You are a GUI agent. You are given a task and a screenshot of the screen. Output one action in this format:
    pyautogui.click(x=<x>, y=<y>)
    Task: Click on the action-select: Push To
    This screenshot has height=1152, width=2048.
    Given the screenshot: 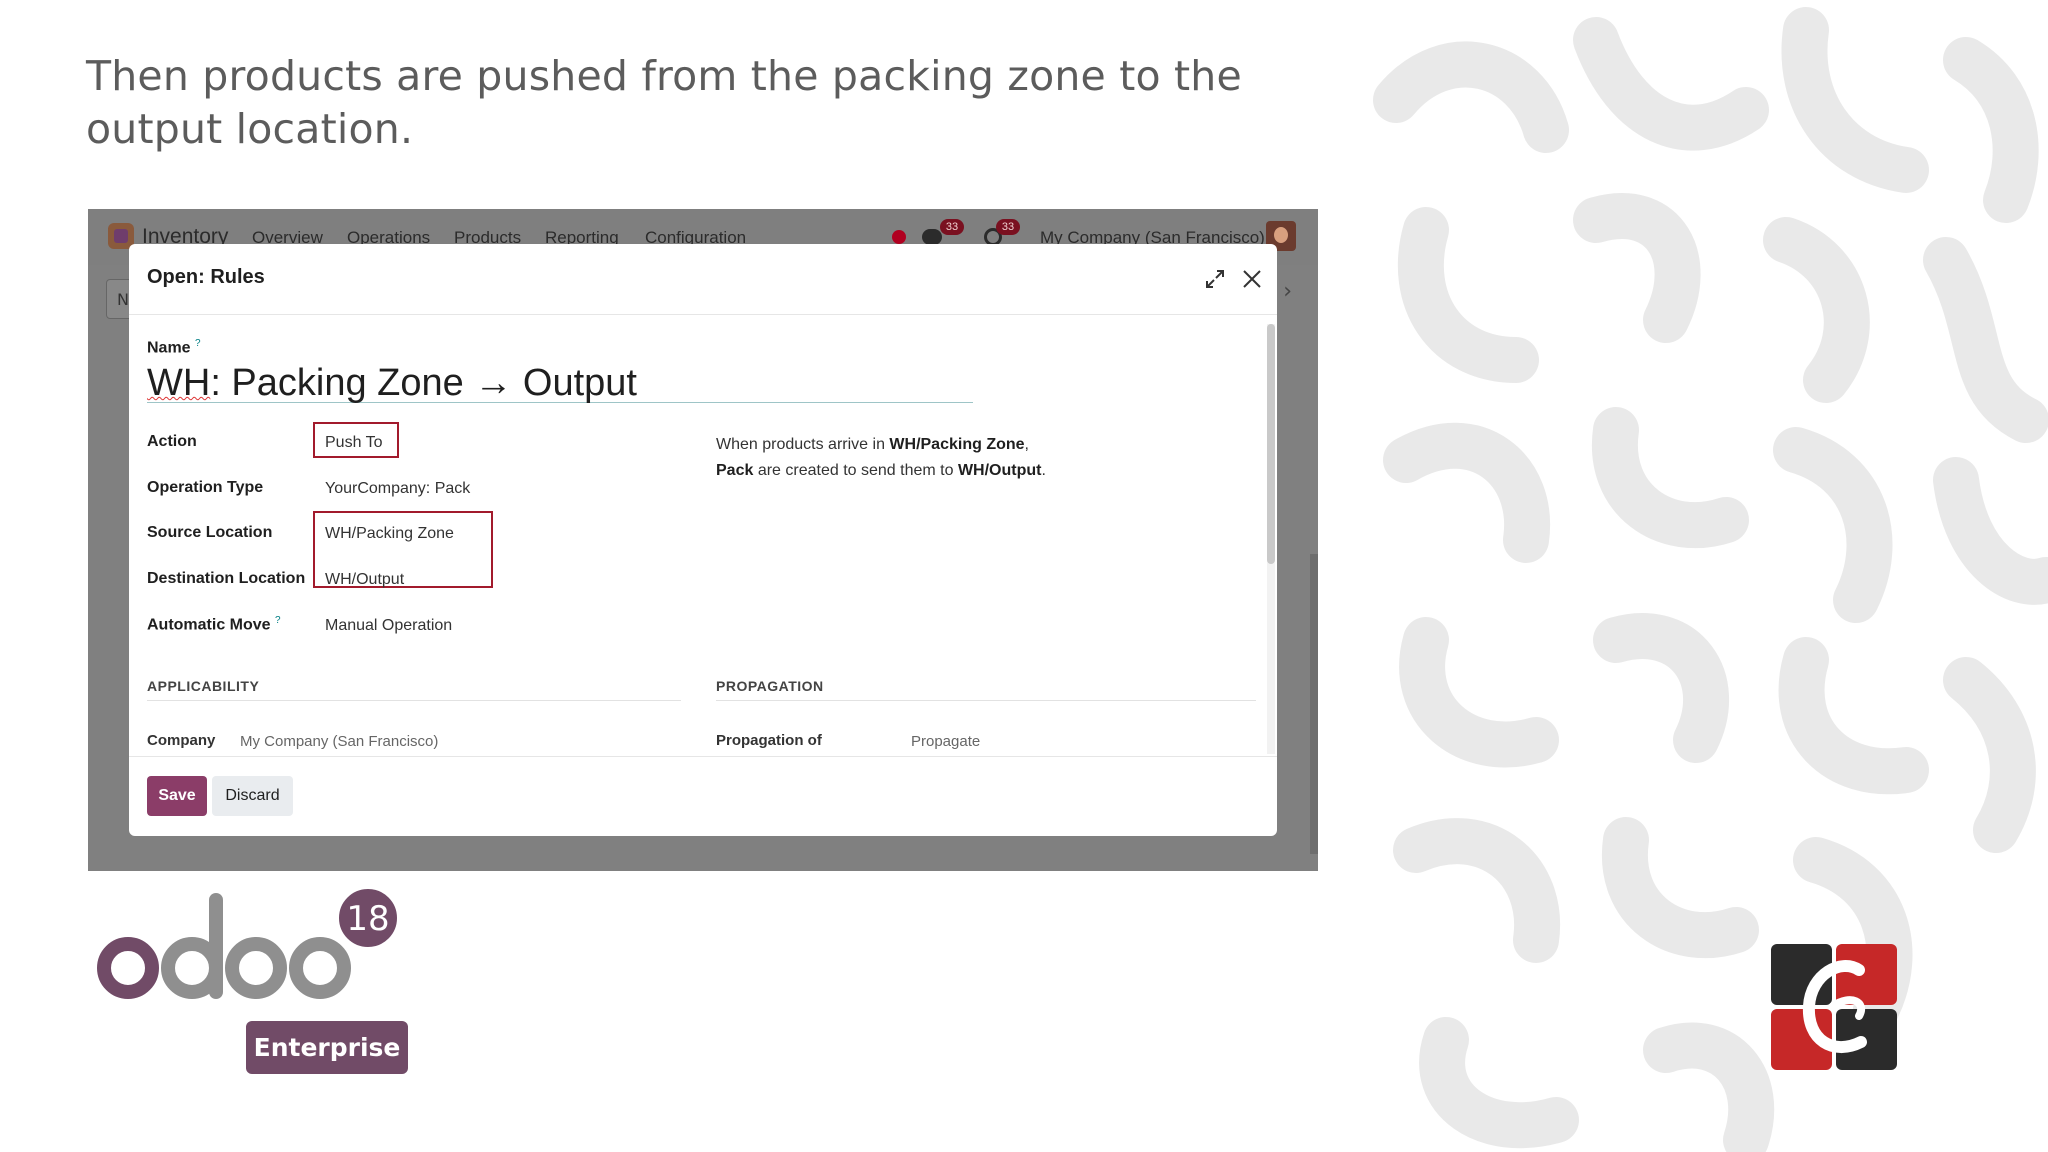 What is the action you would take?
    pyautogui.click(x=354, y=443)
    